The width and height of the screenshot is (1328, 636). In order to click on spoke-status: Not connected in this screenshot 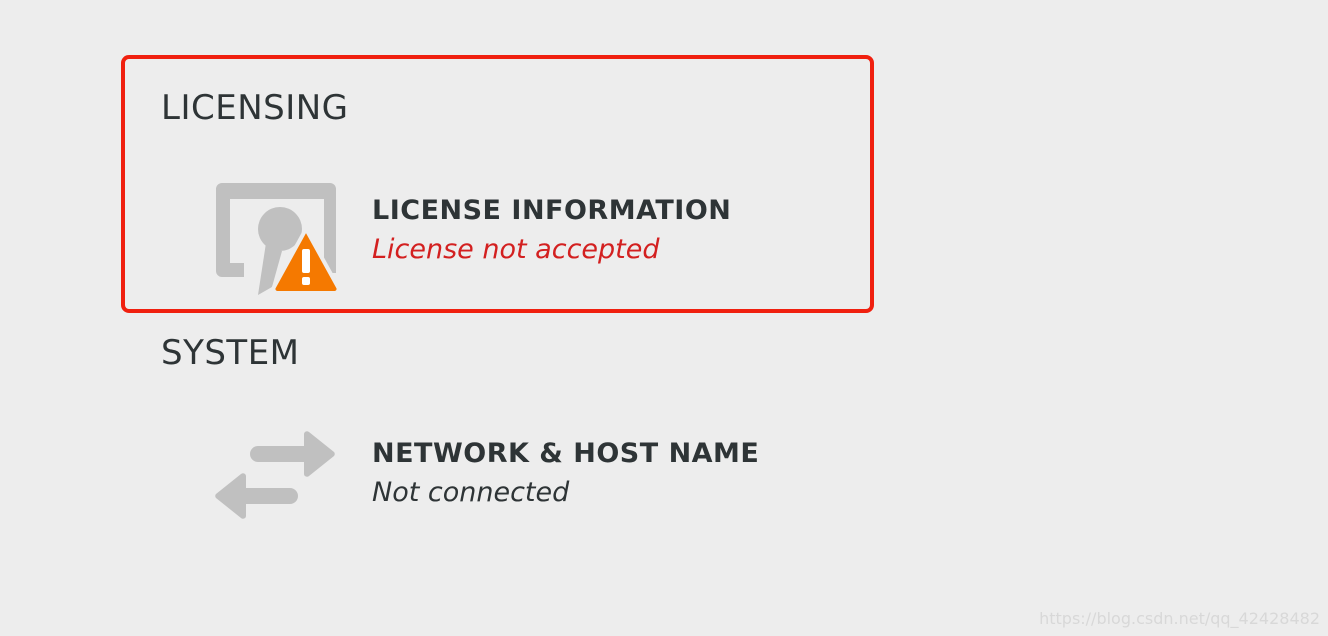, I will do `click(471, 492)`.